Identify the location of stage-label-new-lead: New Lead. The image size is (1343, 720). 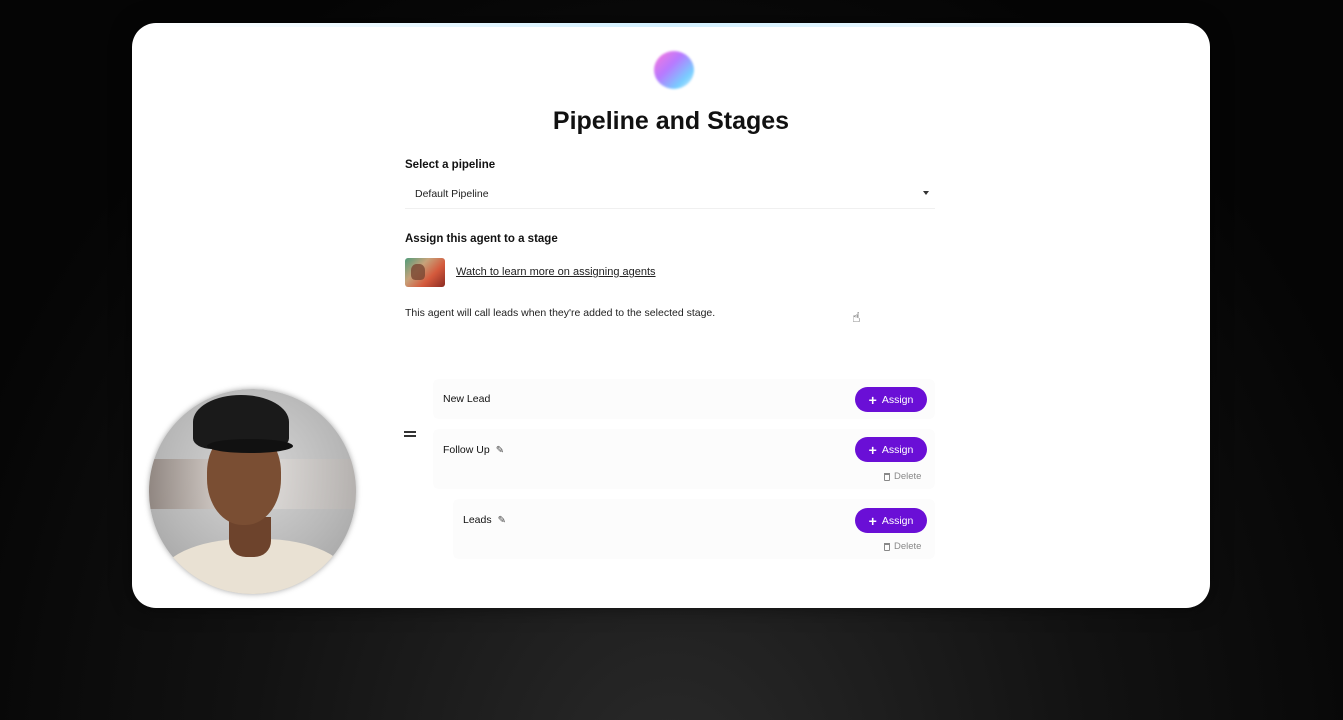
(466, 399).